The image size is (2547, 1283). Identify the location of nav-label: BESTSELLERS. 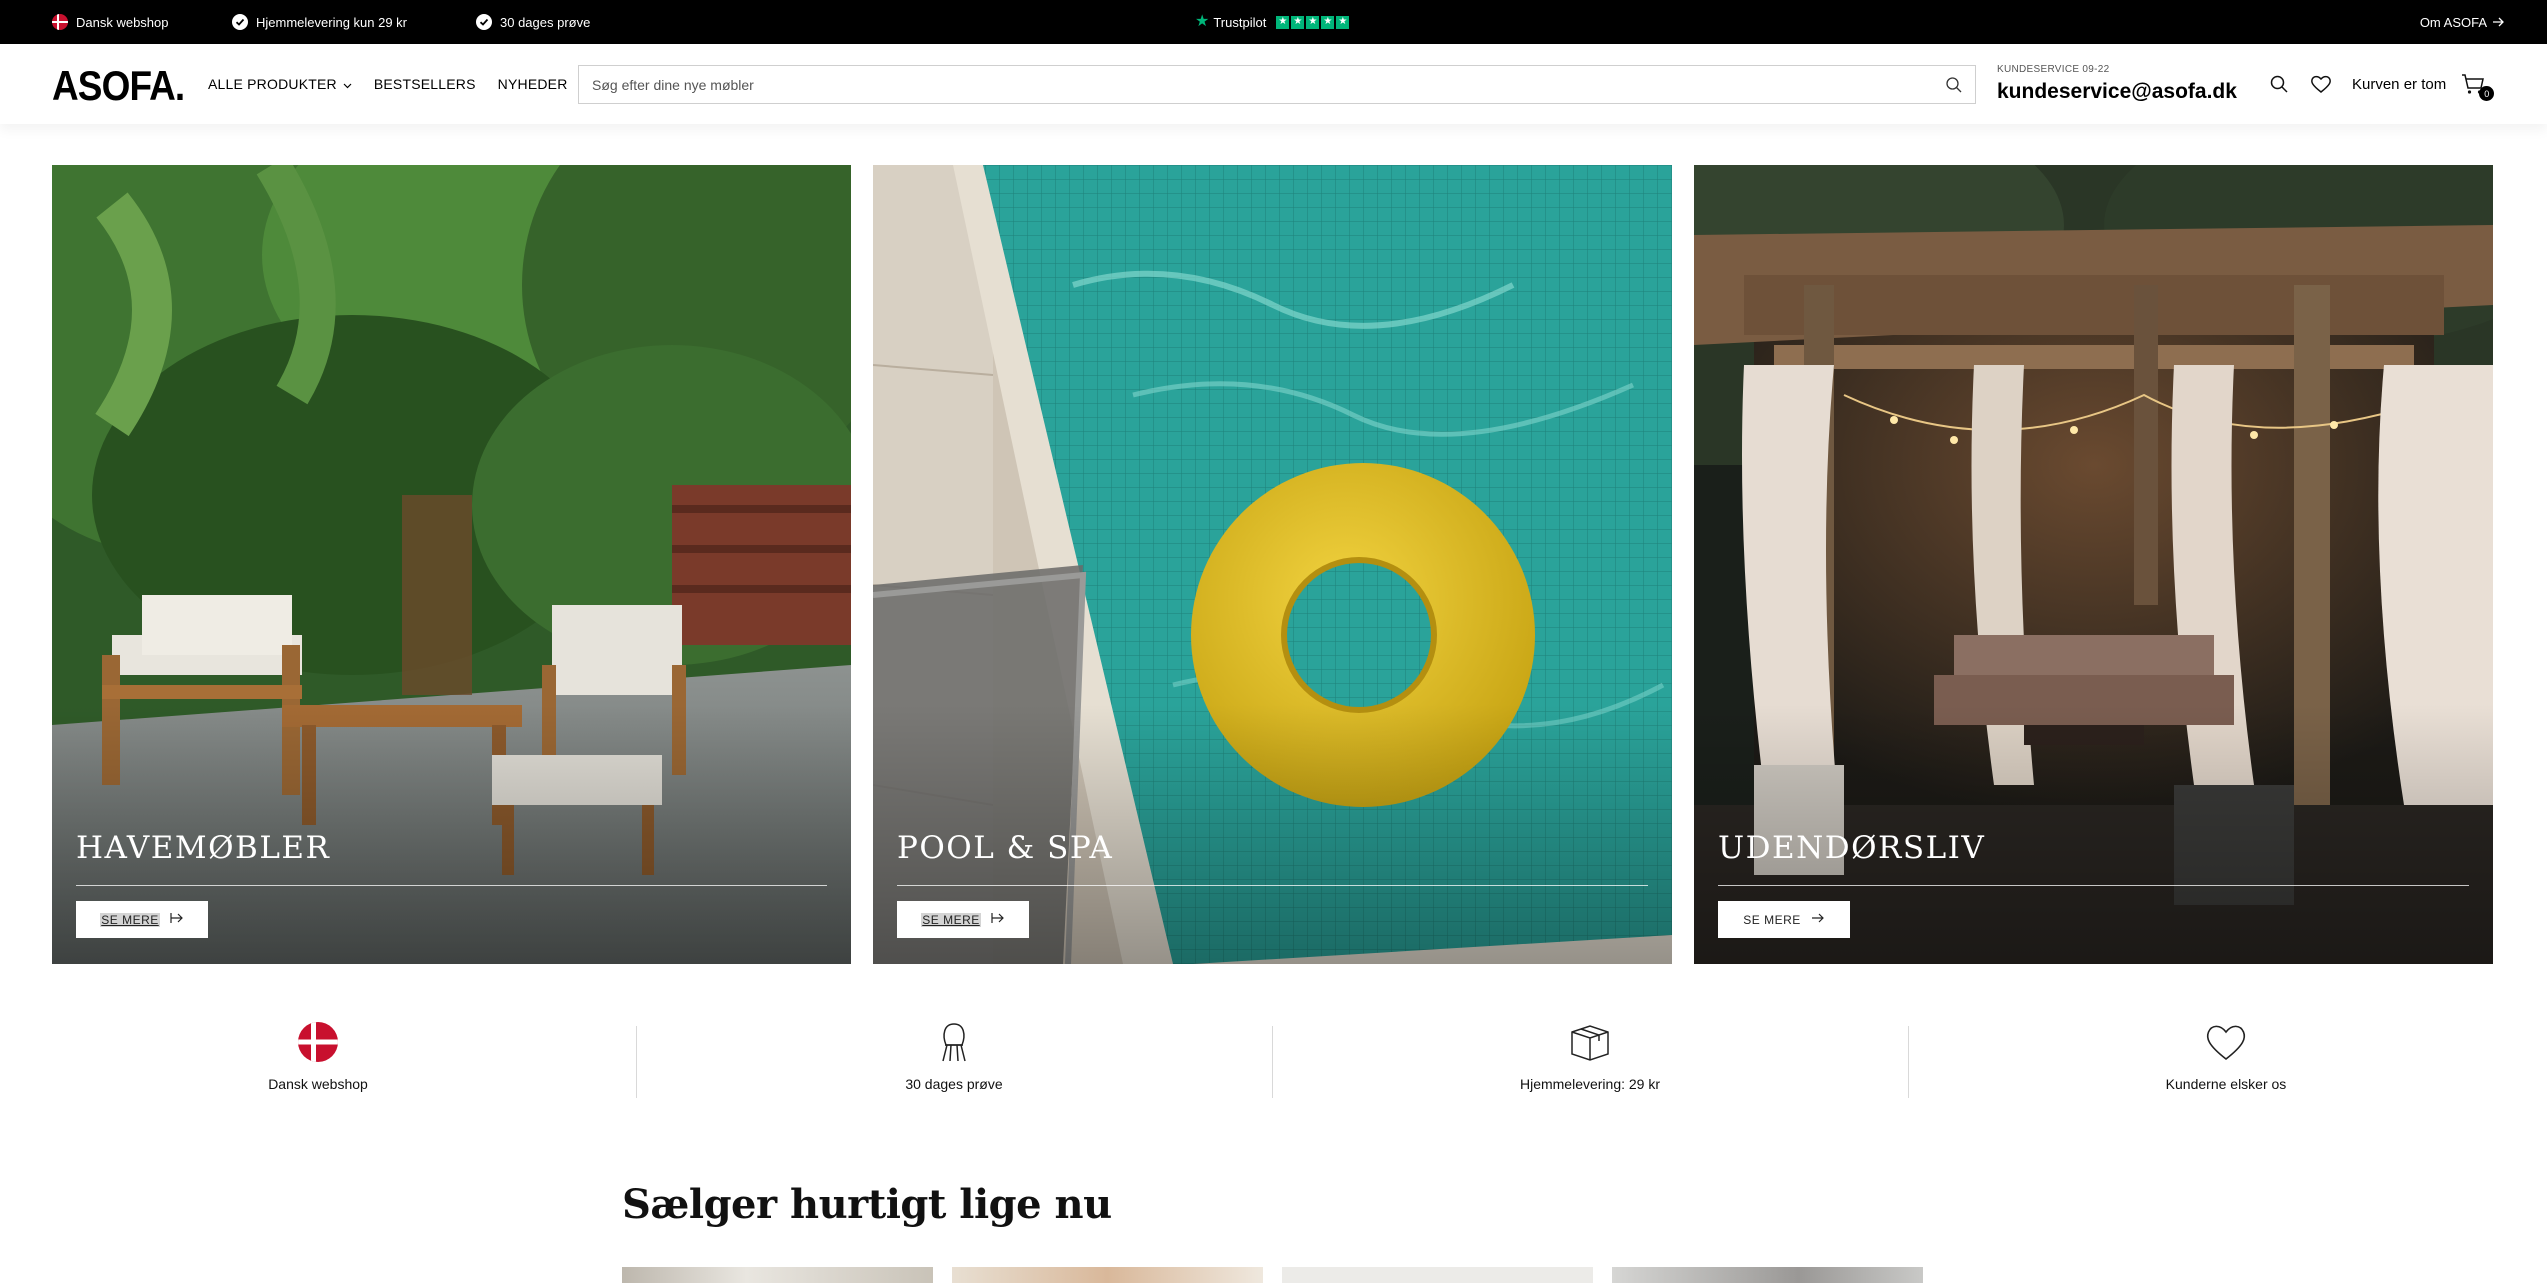
(424, 84).